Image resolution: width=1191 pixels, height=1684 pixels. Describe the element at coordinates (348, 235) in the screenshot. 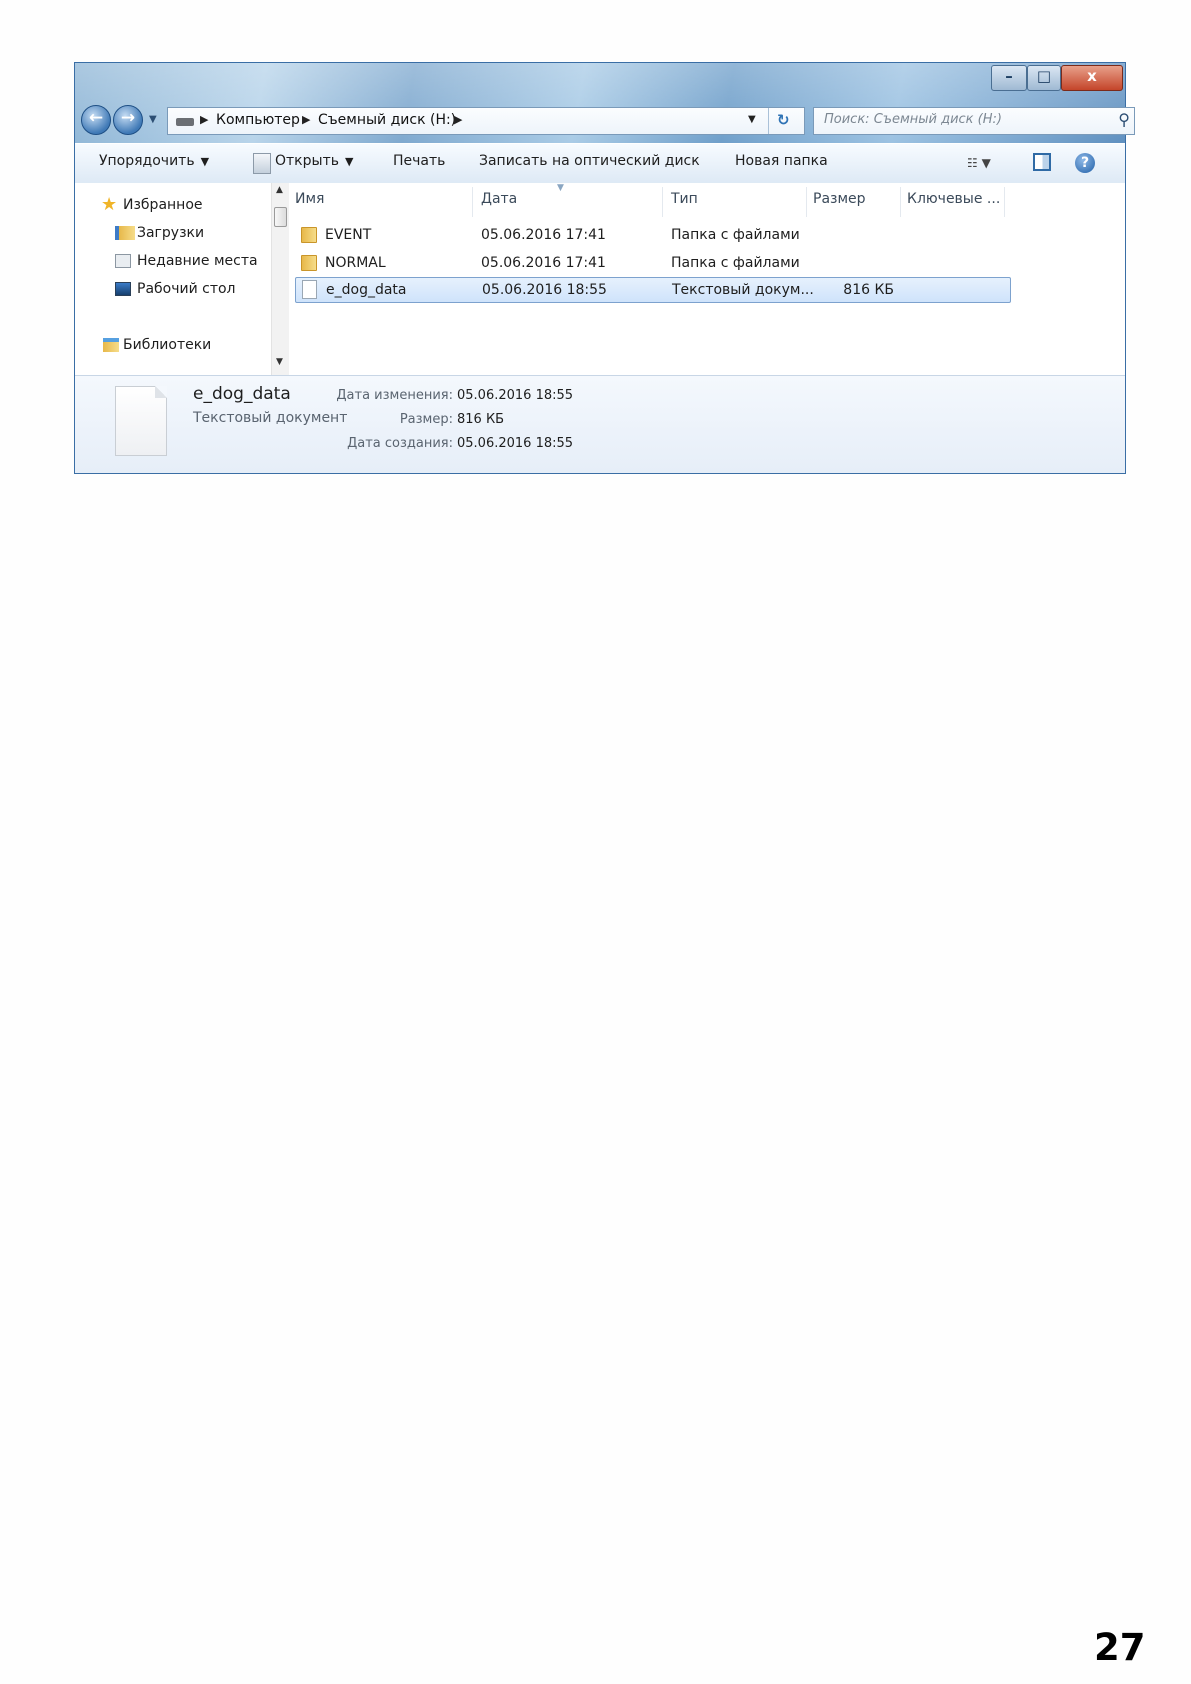

I see `file-name: EVENT` at that location.